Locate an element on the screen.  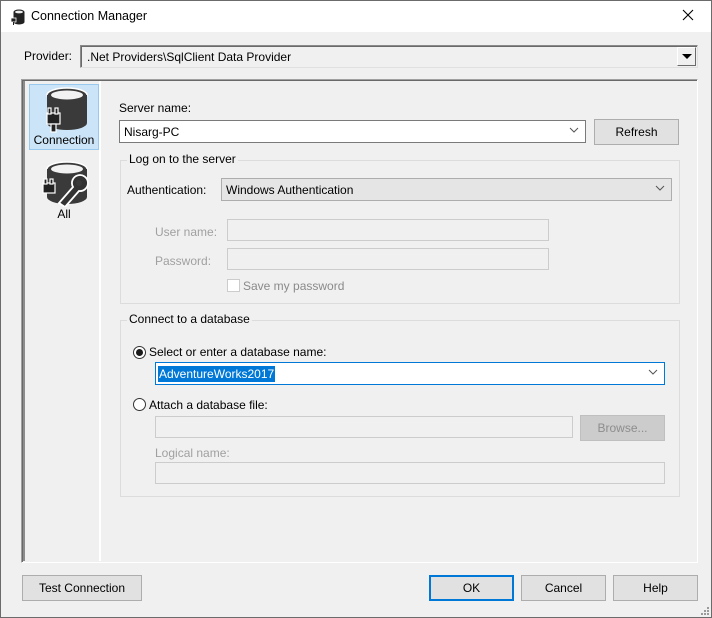
ok-button: OK is located at coordinates (471, 588).